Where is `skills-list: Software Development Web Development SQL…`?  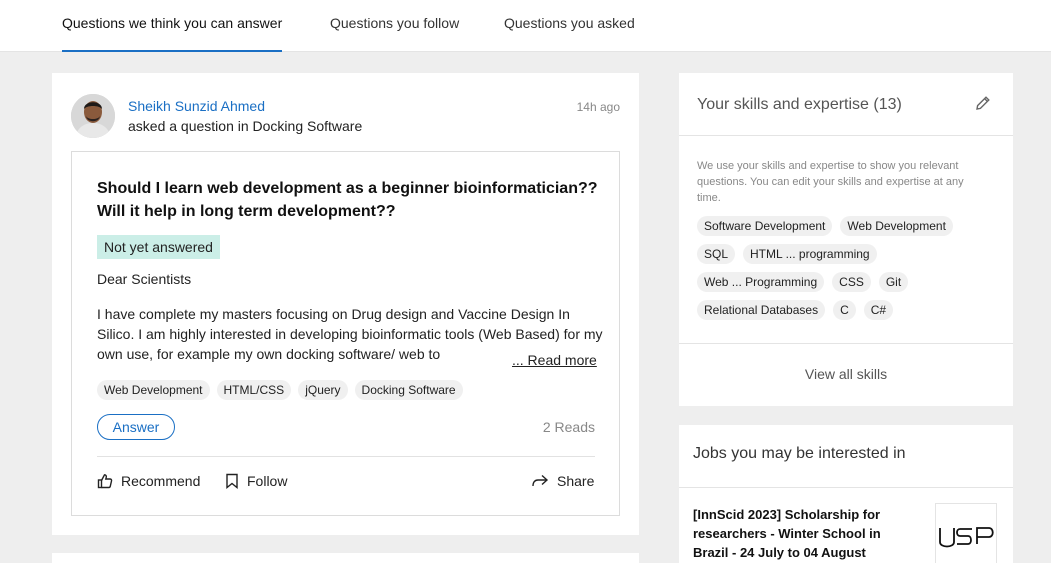 skills-list: Software Development Web Development SQL… is located at coordinates (847, 272).